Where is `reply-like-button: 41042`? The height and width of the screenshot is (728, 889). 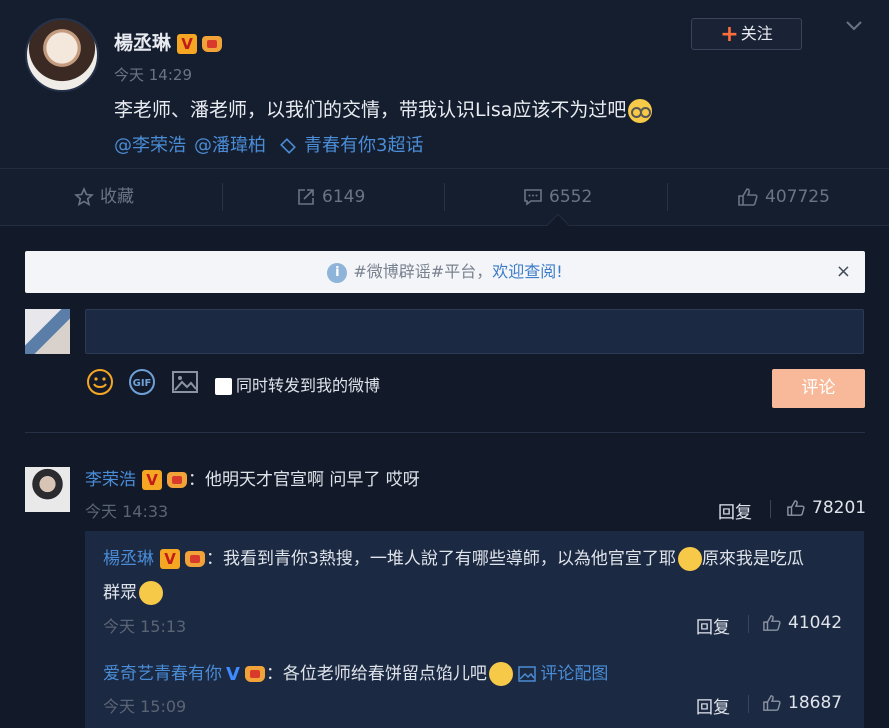
reply-like-button: 41042 is located at coordinates (802, 623).